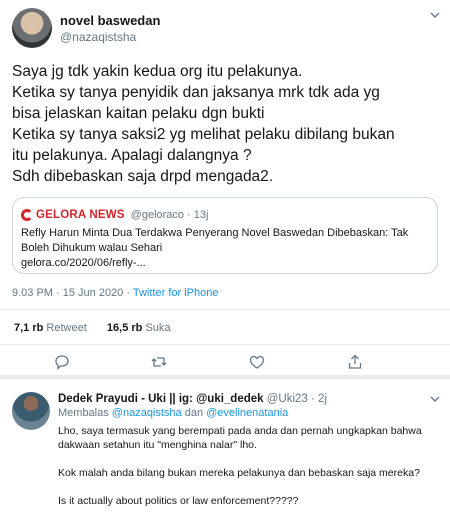 The image size is (450, 516). Describe the element at coordinates (317, 399) in the screenshot. I see `reply-time: · 2j` at that location.